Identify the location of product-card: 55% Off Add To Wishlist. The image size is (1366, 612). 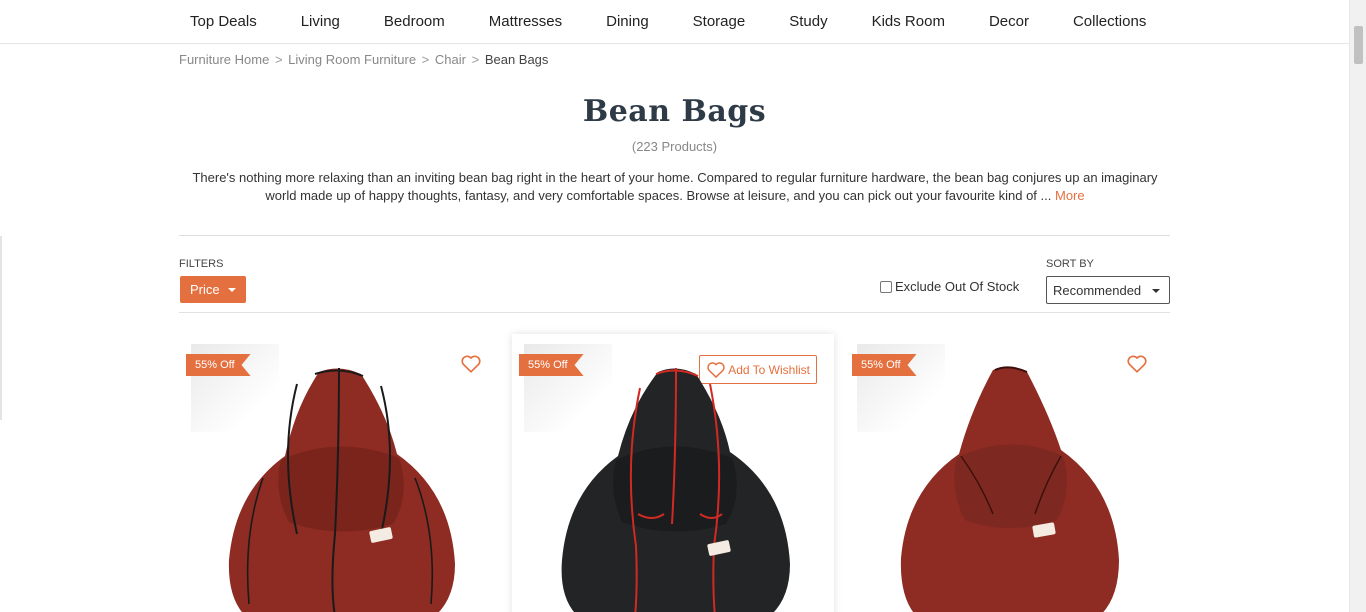
(673, 473).